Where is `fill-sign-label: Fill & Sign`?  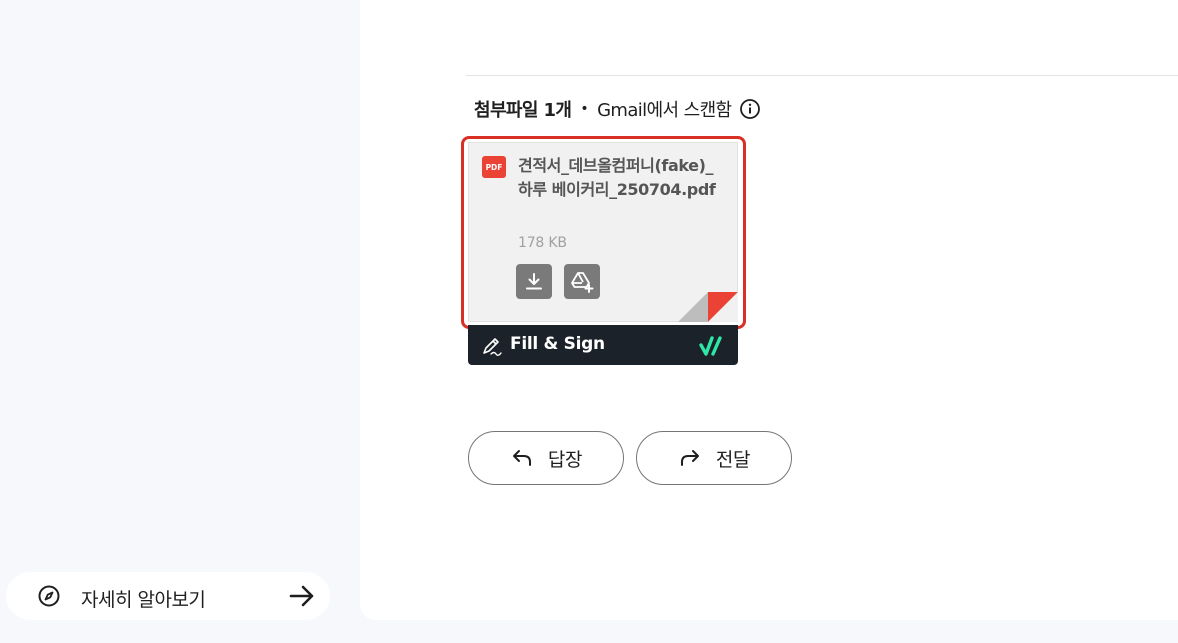 fill-sign-label: Fill & Sign is located at coordinates (557, 344).